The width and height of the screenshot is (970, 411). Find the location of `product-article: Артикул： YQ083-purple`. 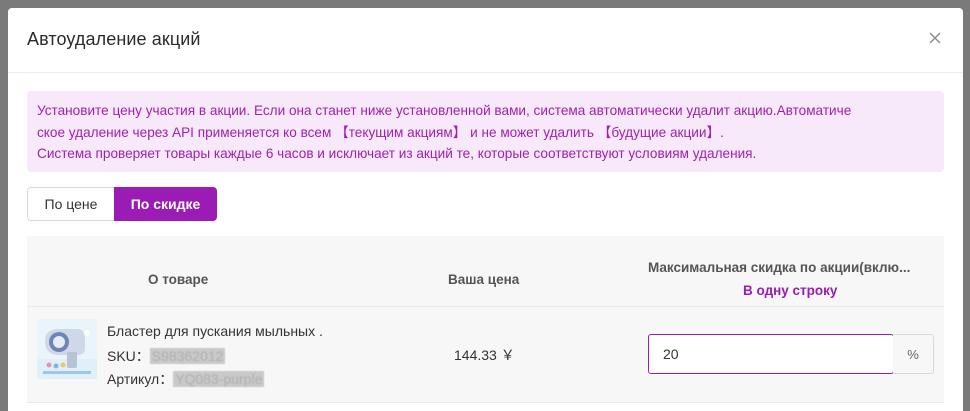

product-article: Артикул： YQ083-purple is located at coordinates (186, 379).